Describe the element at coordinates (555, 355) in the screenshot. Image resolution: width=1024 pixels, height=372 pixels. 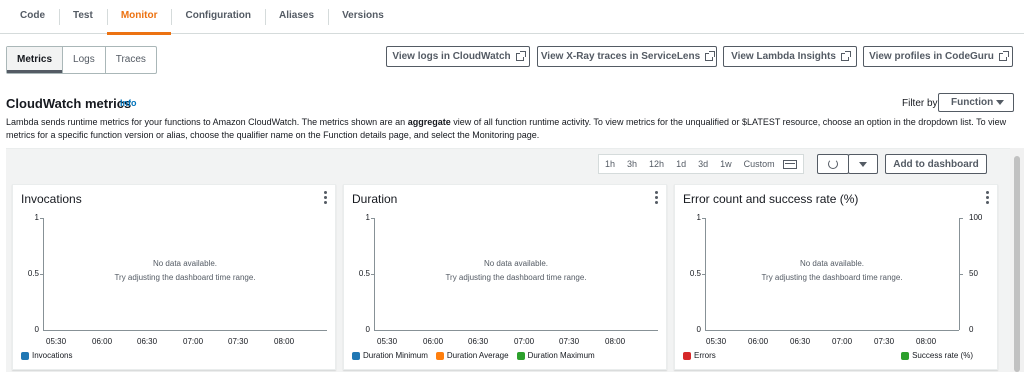
I see `legend-item: Duration Maximum` at that location.